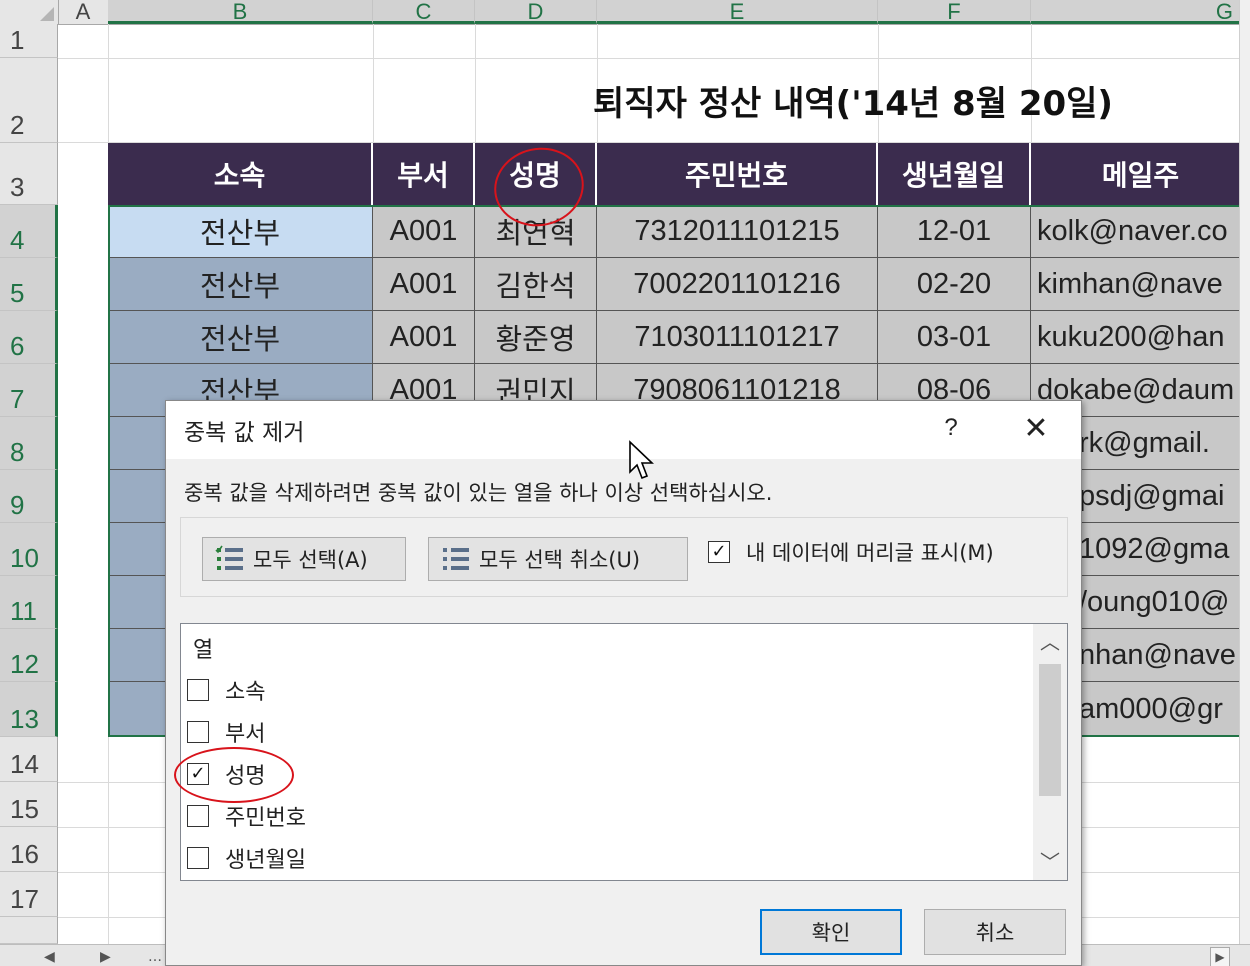 This screenshot has width=1250, height=966. Describe the element at coordinates (737, 231) in the screenshot. I see `cell-e4: 7312011101215` at that location.